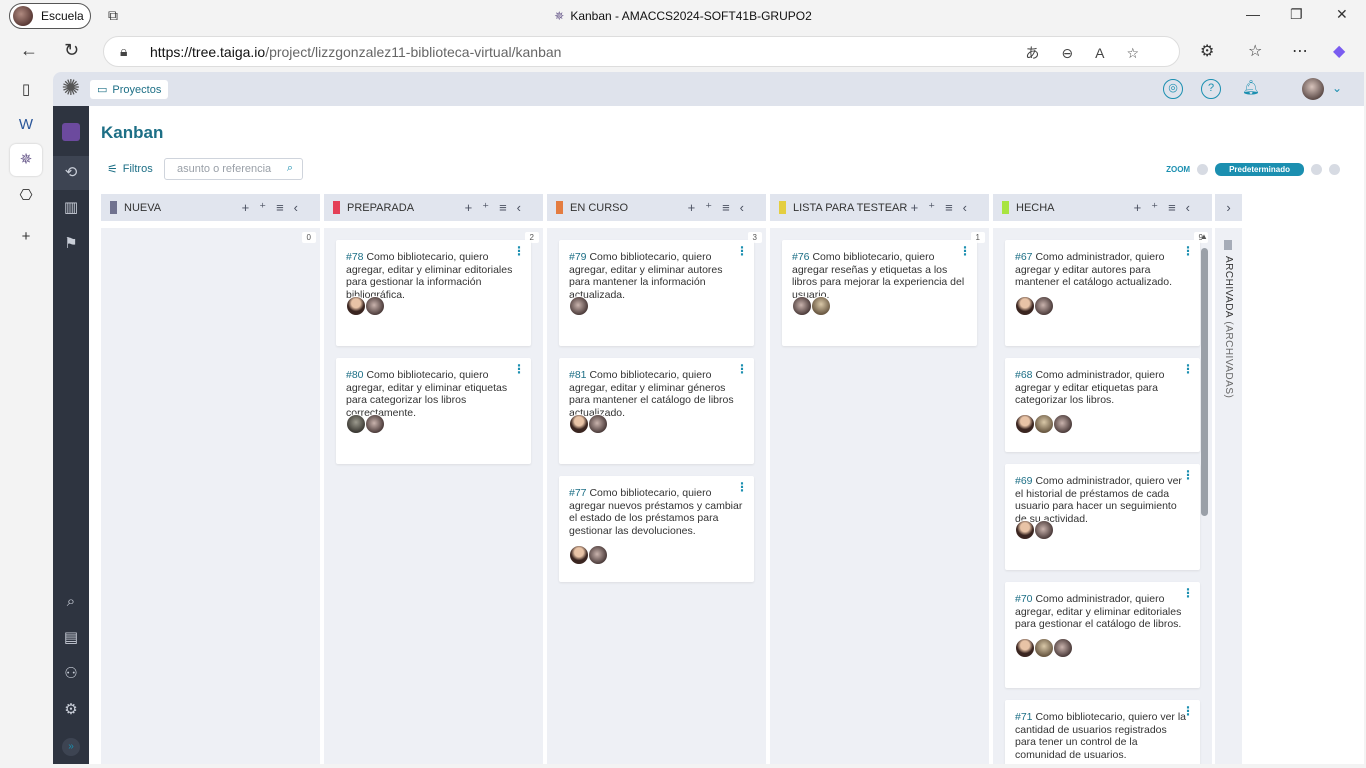  Describe the element at coordinates (71, 50) in the screenshot. I see `reload-icon: ↻` at that location.